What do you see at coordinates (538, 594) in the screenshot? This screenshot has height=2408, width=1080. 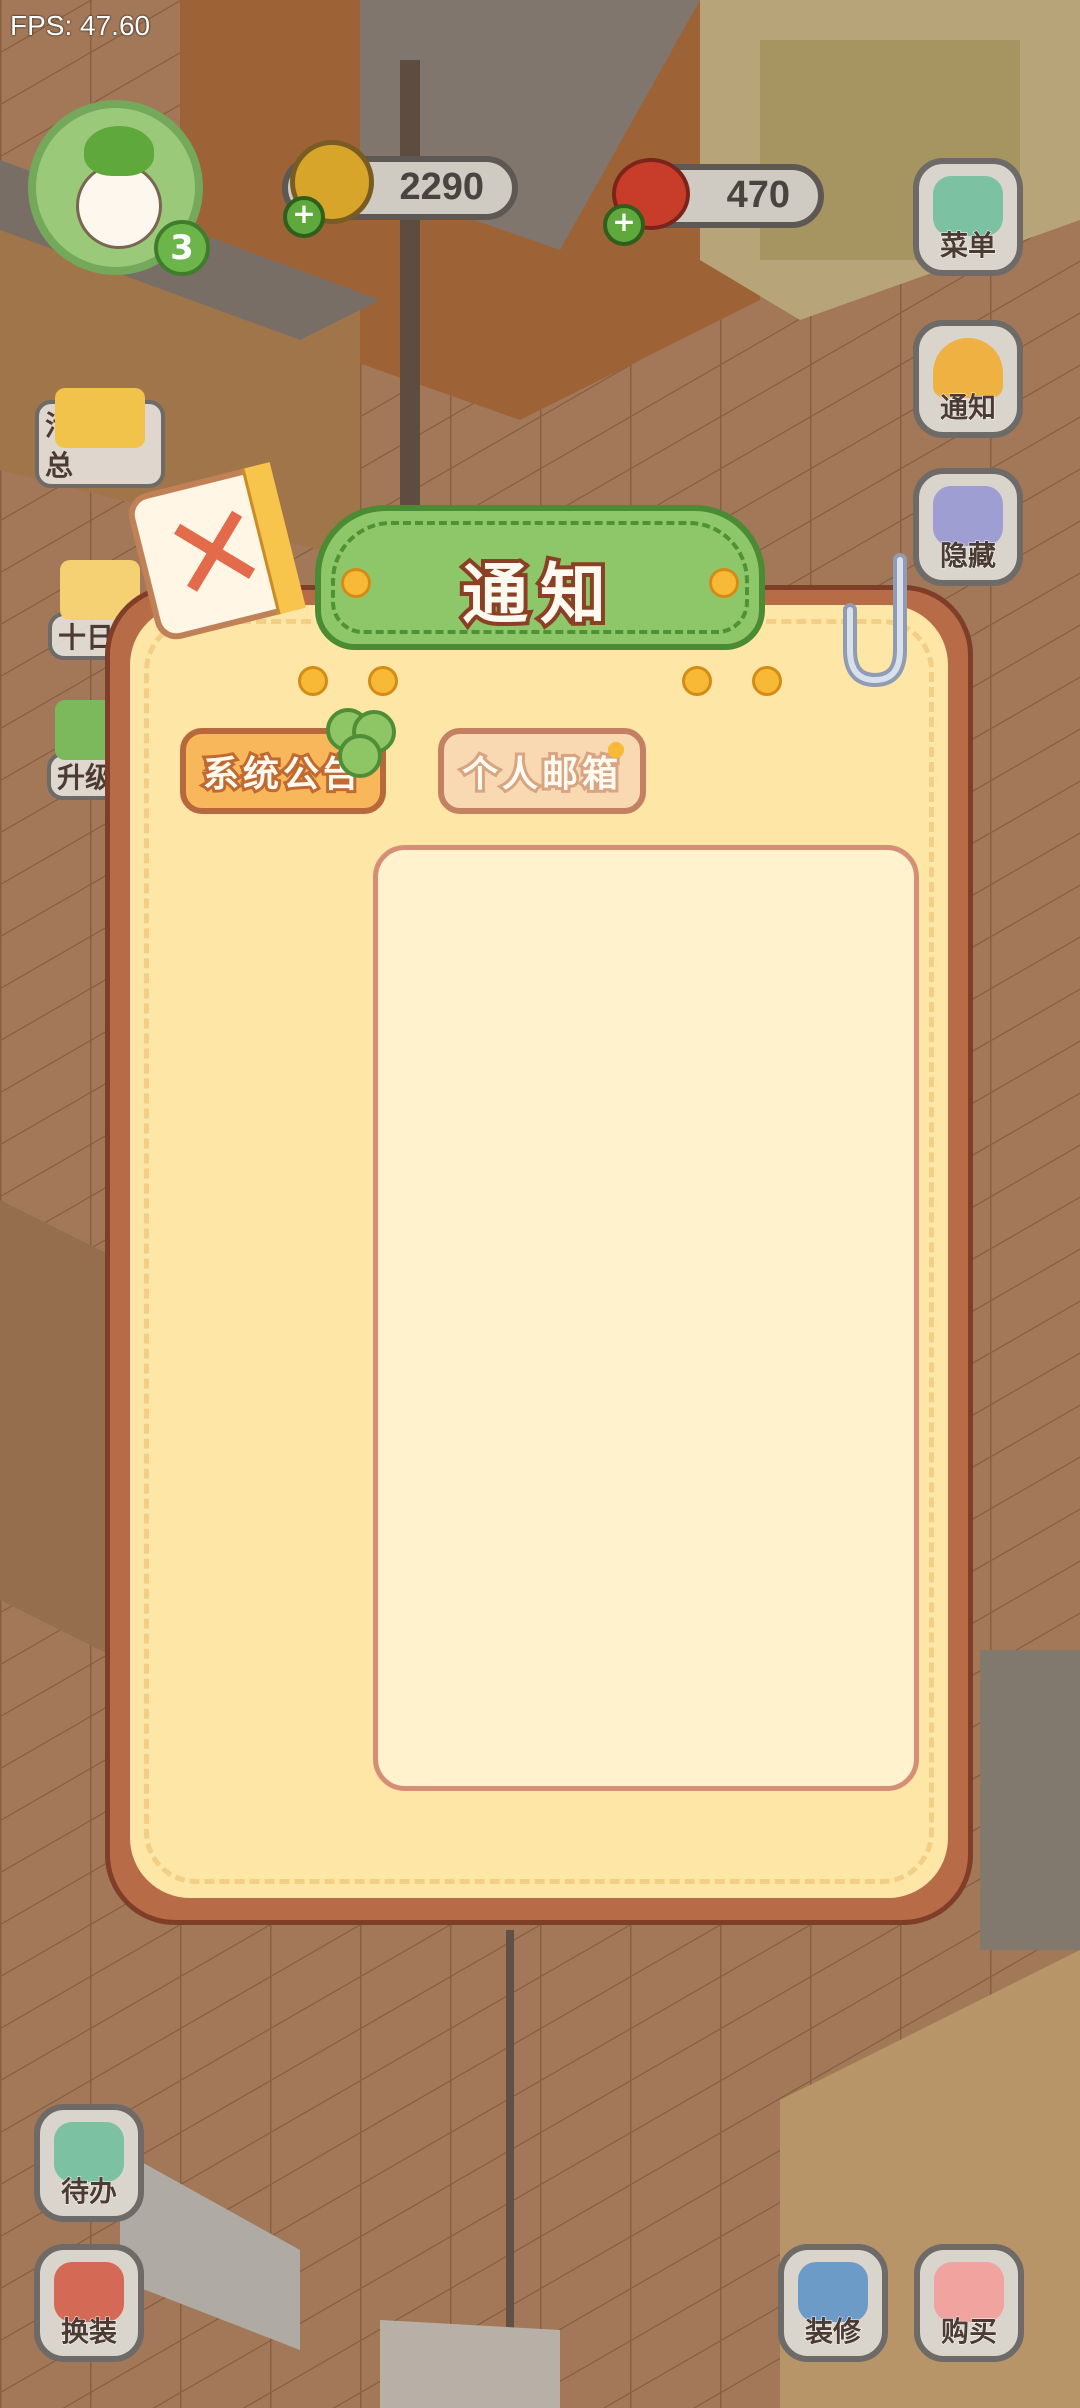 I see `dialog-title: 通知` at bounding box center [538, 594].